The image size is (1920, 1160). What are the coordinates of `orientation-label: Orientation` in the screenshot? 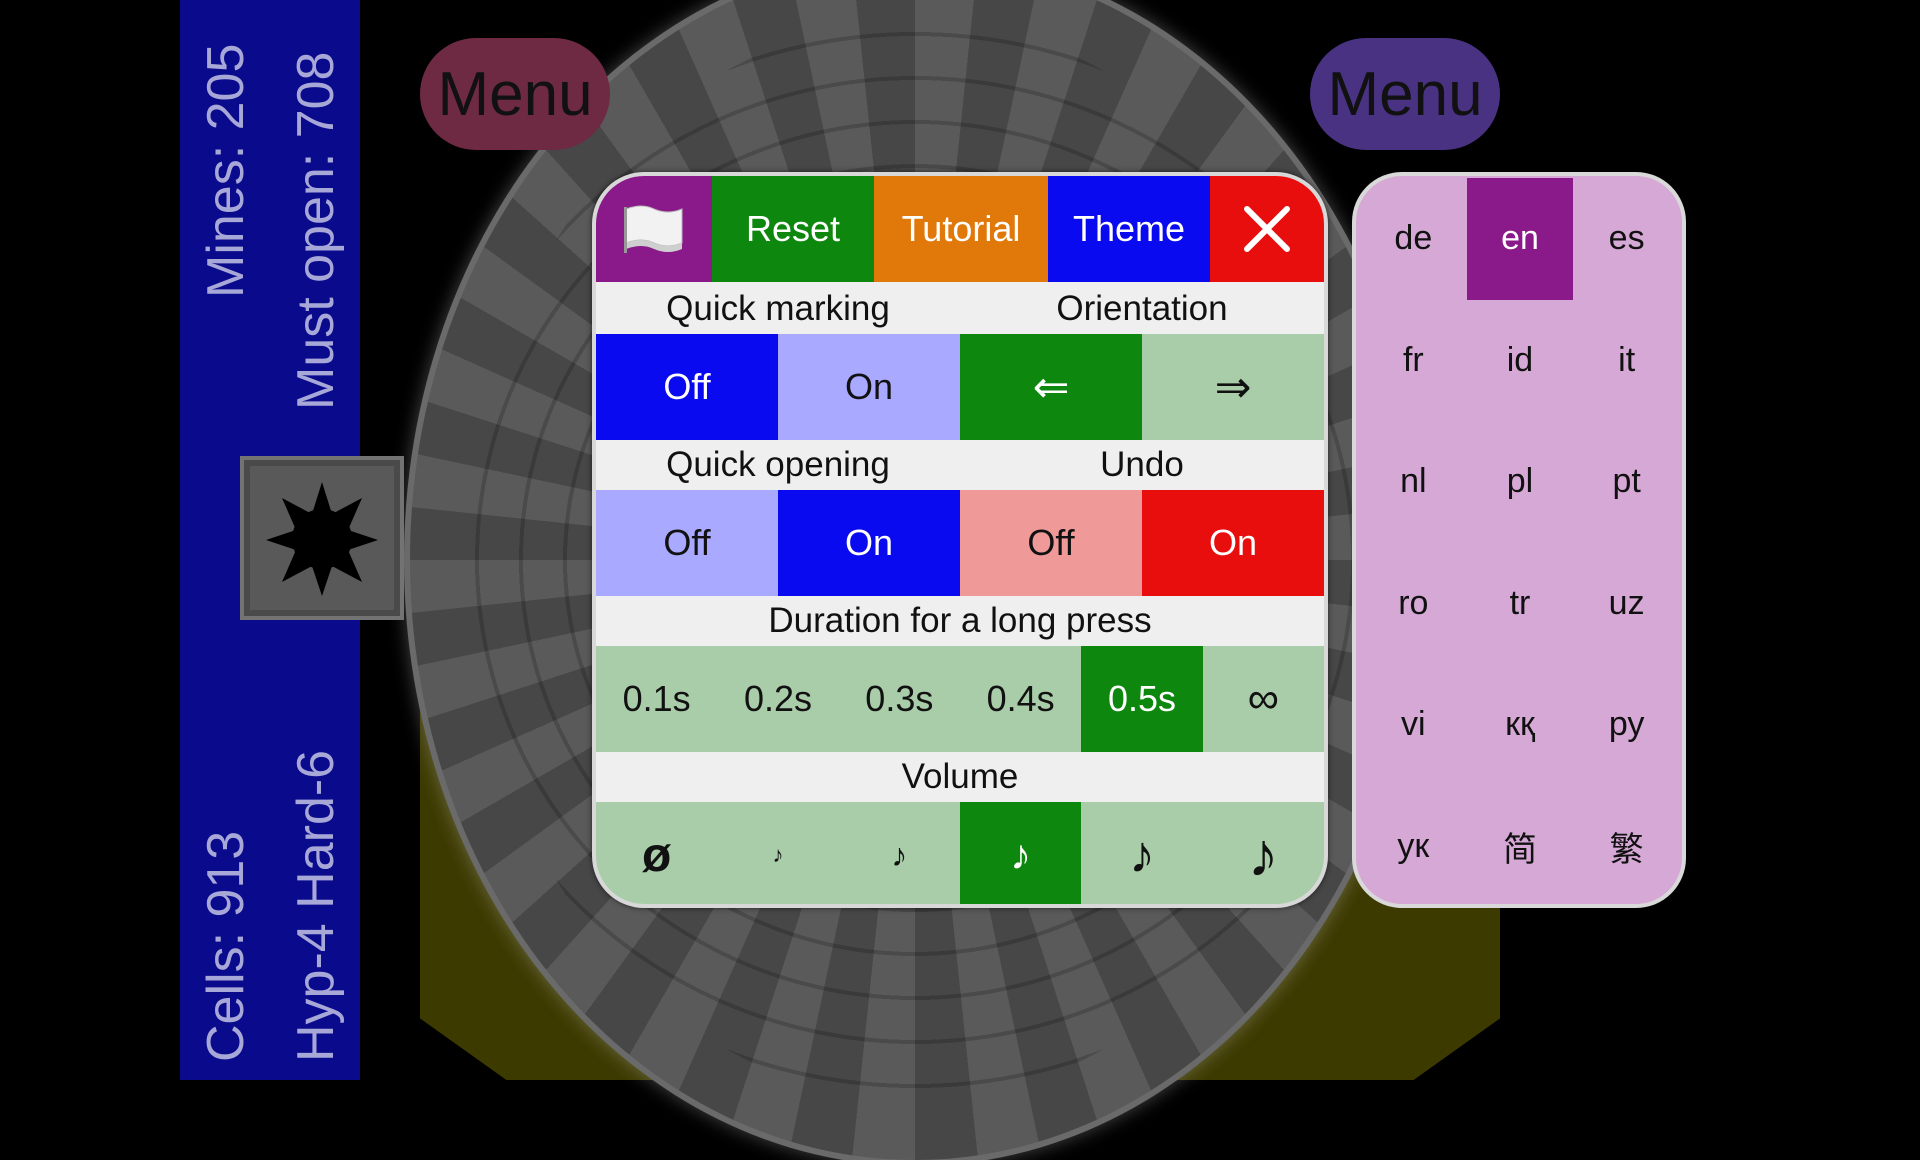 It's located at (1142, 308).